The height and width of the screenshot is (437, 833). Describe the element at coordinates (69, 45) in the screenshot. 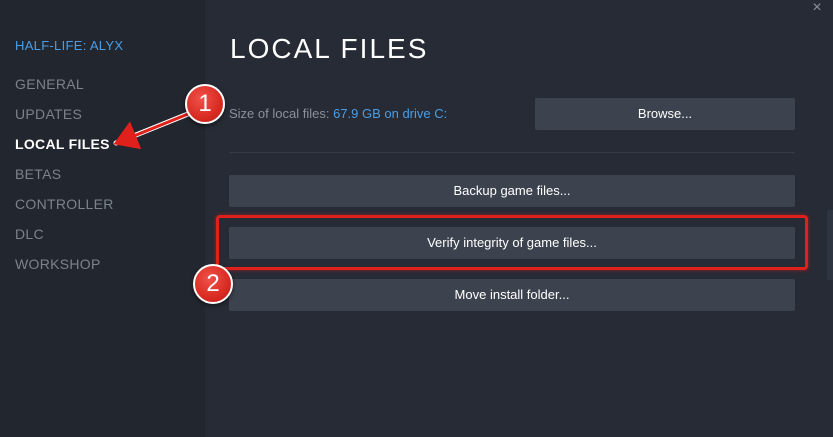

I see `game-title: HALF-LIFE: ALYX` at that location.